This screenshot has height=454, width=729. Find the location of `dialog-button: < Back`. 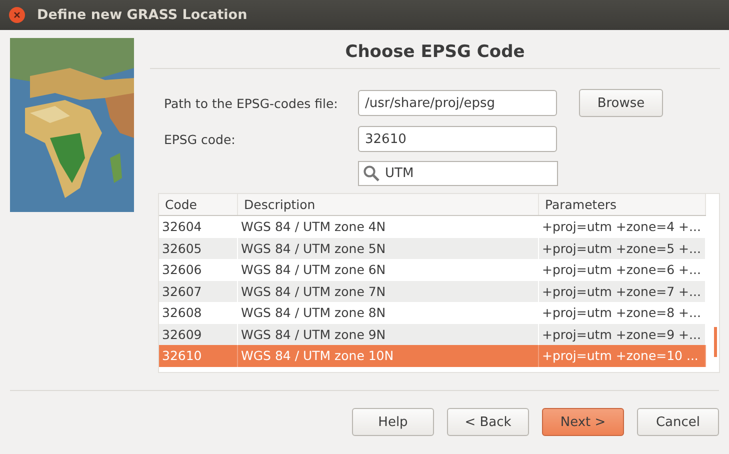

dialog-button: < Back is located at coordinates (488, 422).